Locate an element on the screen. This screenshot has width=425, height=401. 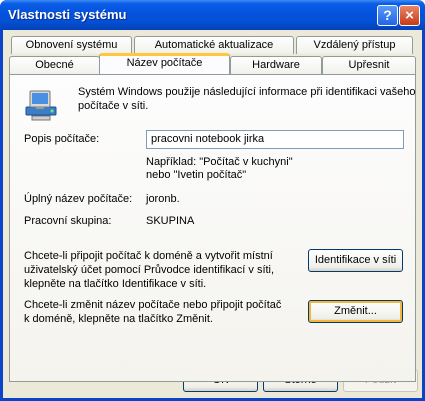
intro-text-line2: počítače v síti. is located at coordinates (113, 106).